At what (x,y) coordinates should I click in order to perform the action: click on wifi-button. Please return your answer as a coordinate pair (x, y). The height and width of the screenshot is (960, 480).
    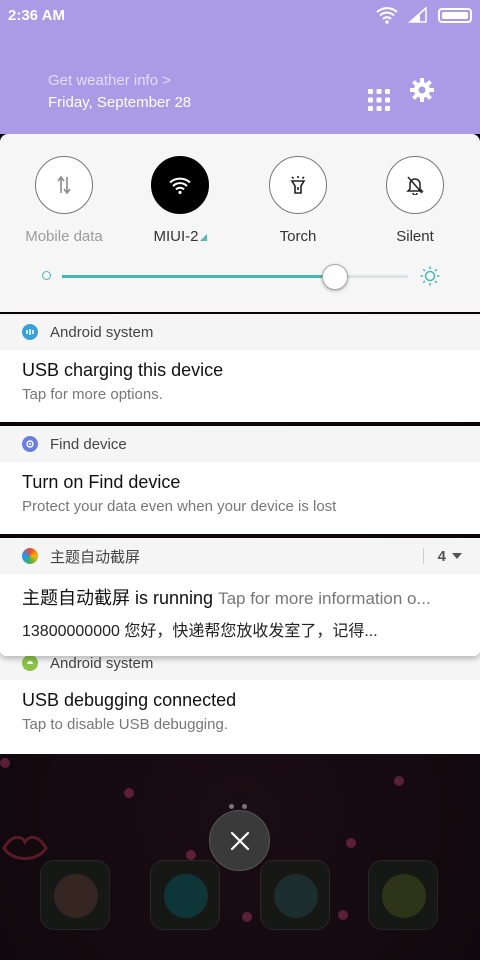
    Looking at the image, I should click on (180, 185).